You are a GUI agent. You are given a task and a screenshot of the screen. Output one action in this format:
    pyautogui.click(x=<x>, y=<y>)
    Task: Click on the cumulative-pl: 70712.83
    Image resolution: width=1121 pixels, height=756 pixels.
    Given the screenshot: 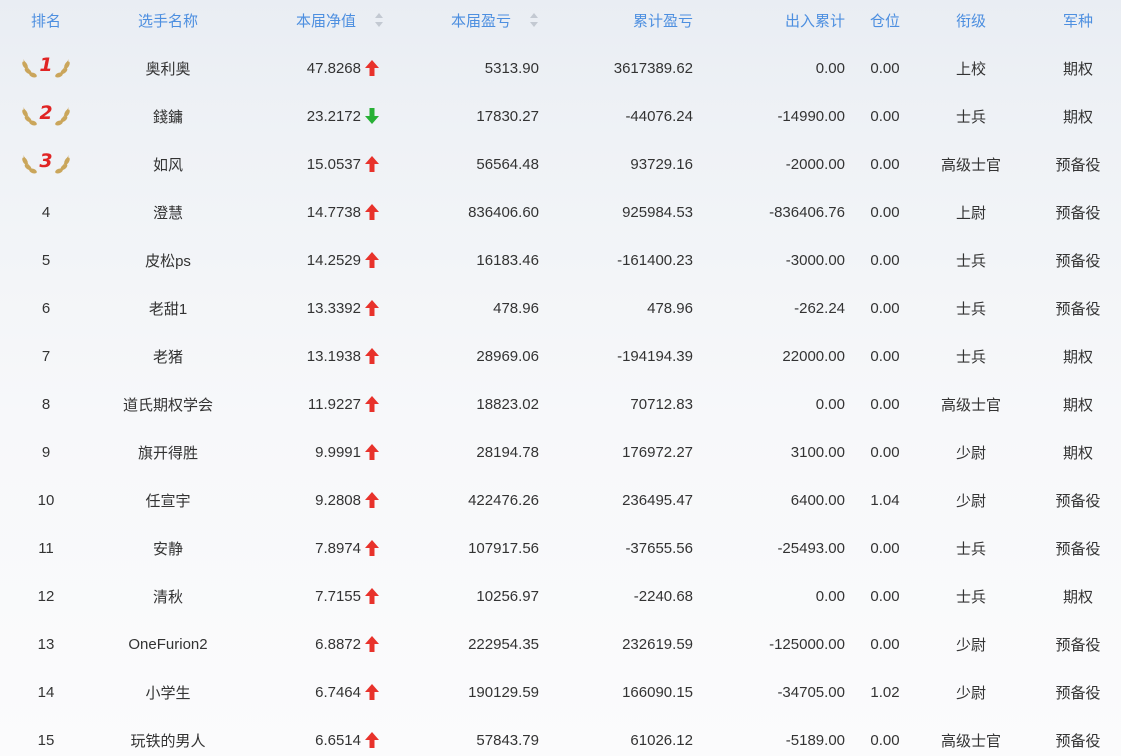 What is the action you would take?
    pyautogui.click(x=661, y=404)
    